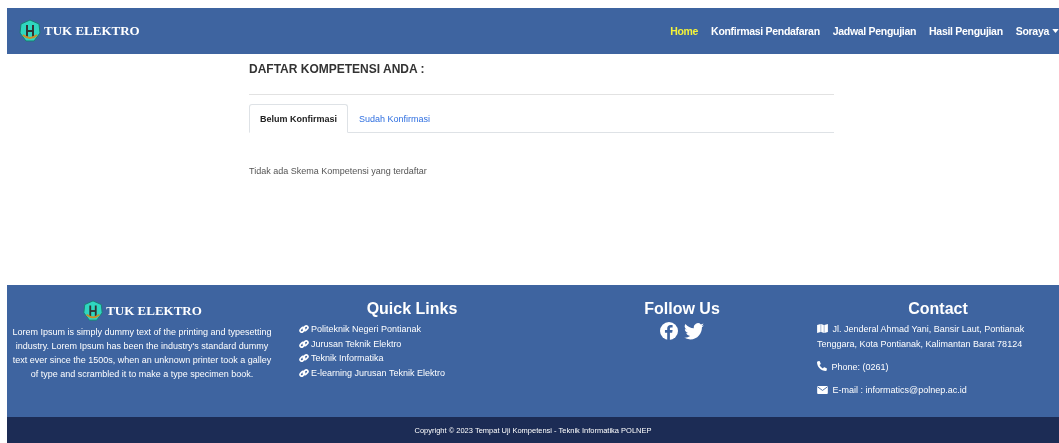 This screenshot has height=443, width=1059. I want to click on section-title: Contact, so click(938, 309).